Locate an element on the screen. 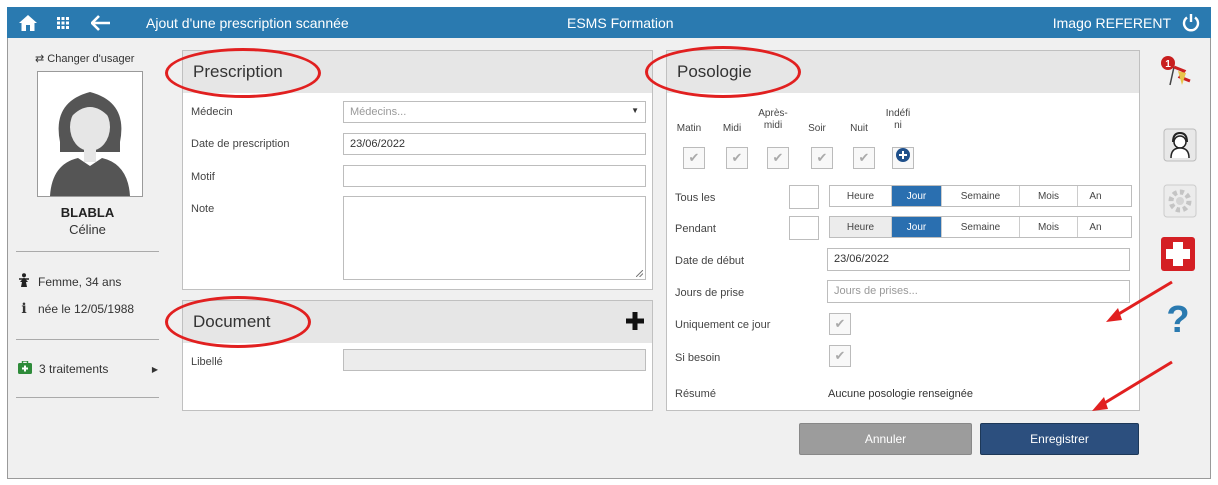  patient-last-name: BLABLA is located at coordinates (87, 212).